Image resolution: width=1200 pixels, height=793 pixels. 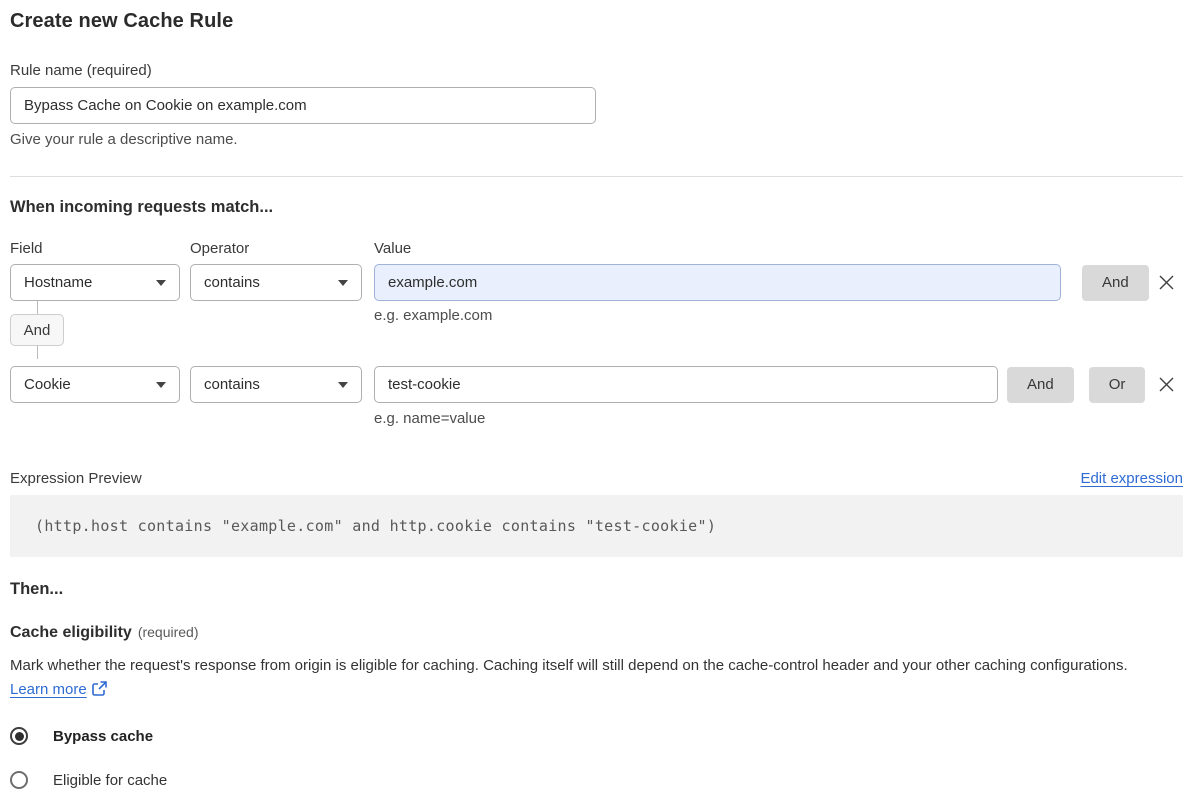 What do you see at coordinates (95, 384) in the screenshot?
I see `field-select-2: Cookie` at bounding box center [95, 384].